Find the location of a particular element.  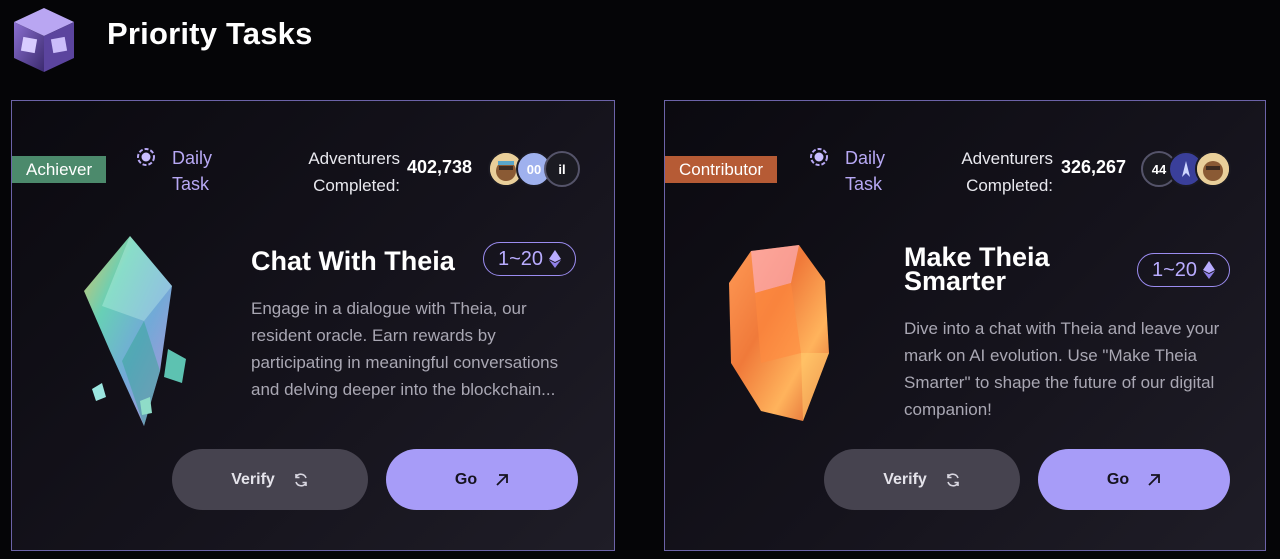

ape-avatar-icon is located at coordinates (1213, 169).